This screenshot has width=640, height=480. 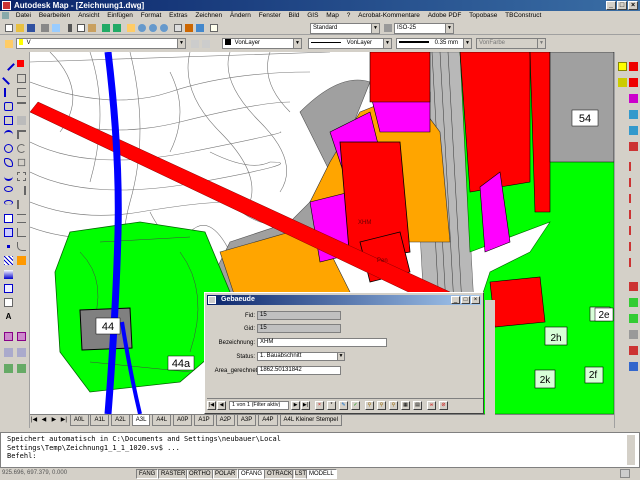 What do you see at coordinates (8, 92) in the screenshot?
I see `polyline-icon` at bounding box center [8, 92].